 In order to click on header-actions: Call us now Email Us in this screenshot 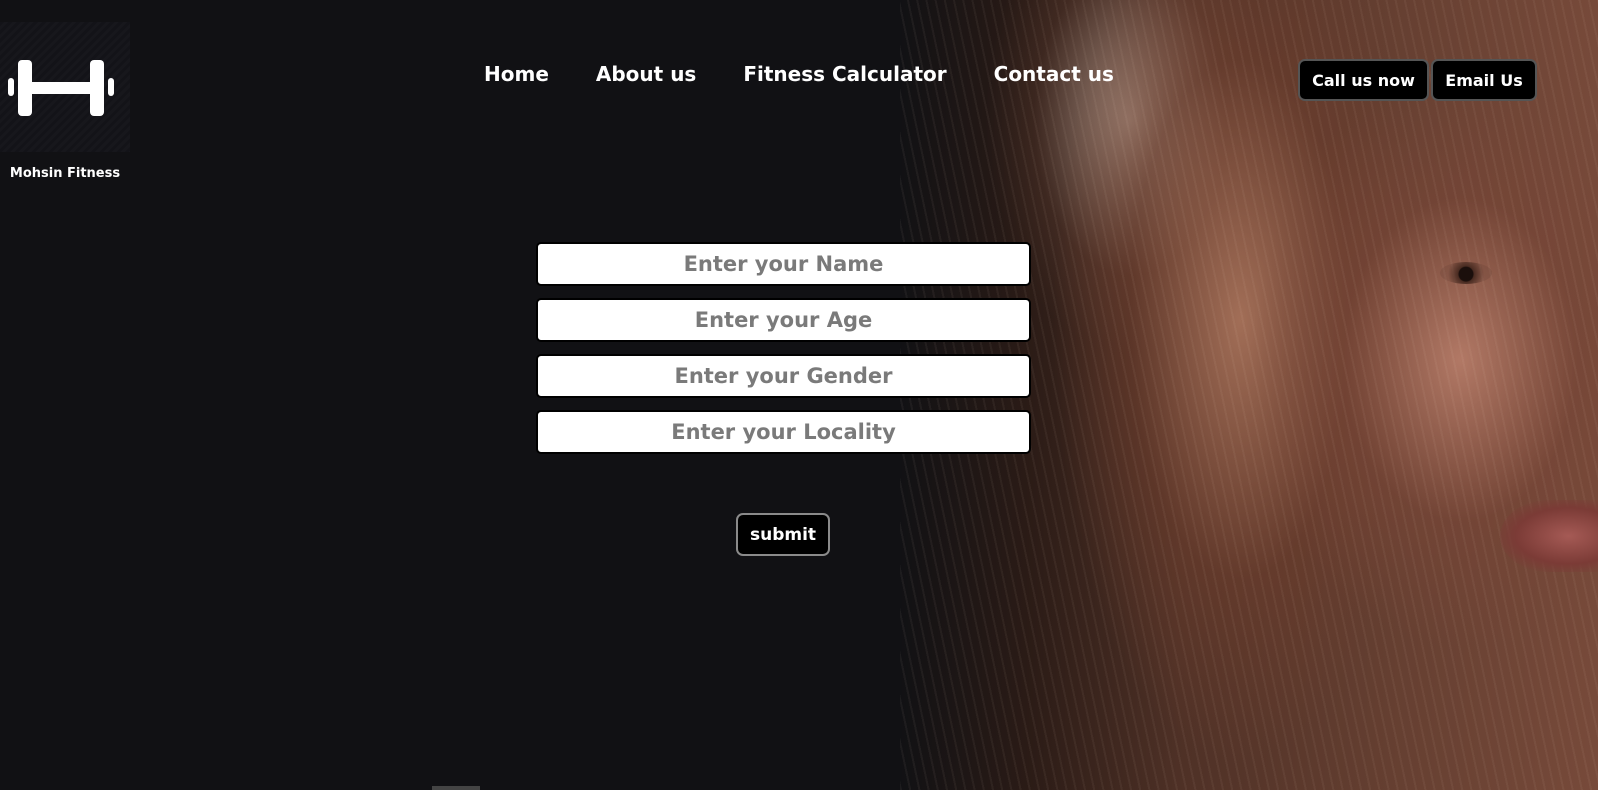, I will do `click(1417, 80)`.